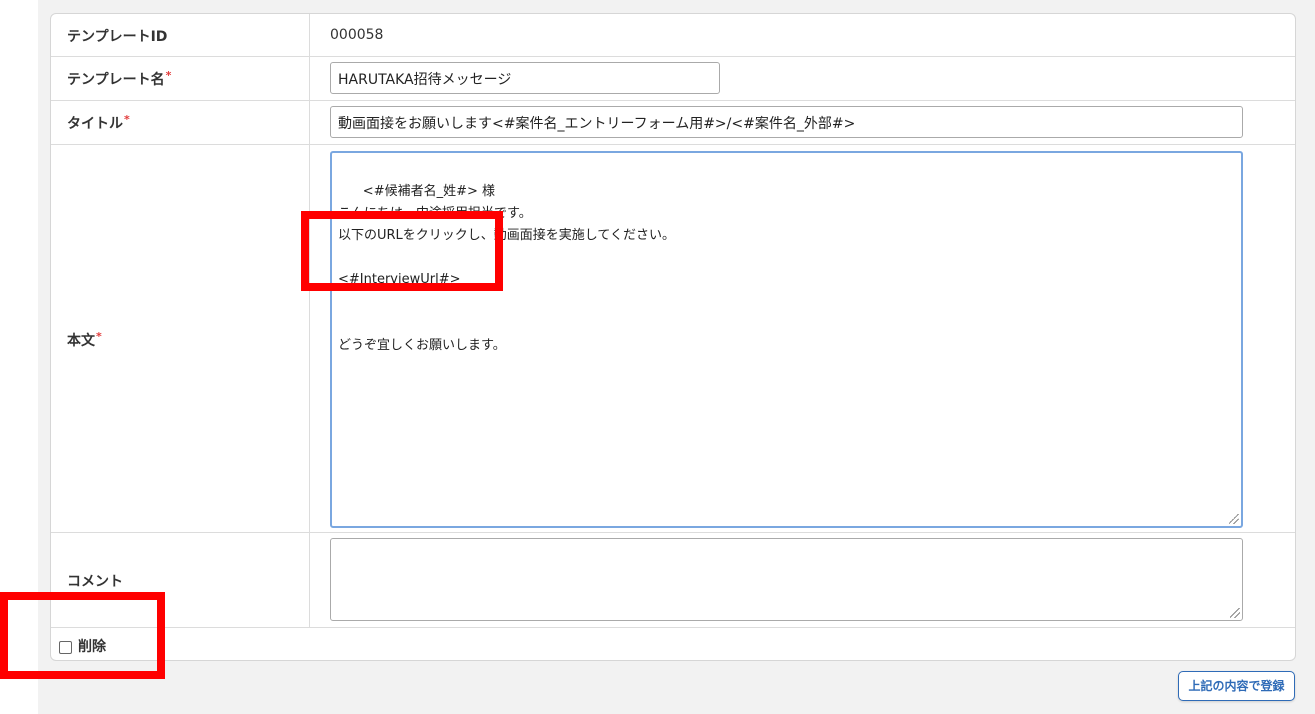  What do you see at coordinates (95, 124) in the screenshot?
I see `title-label: タイトル` at bounding box center [95, 124].